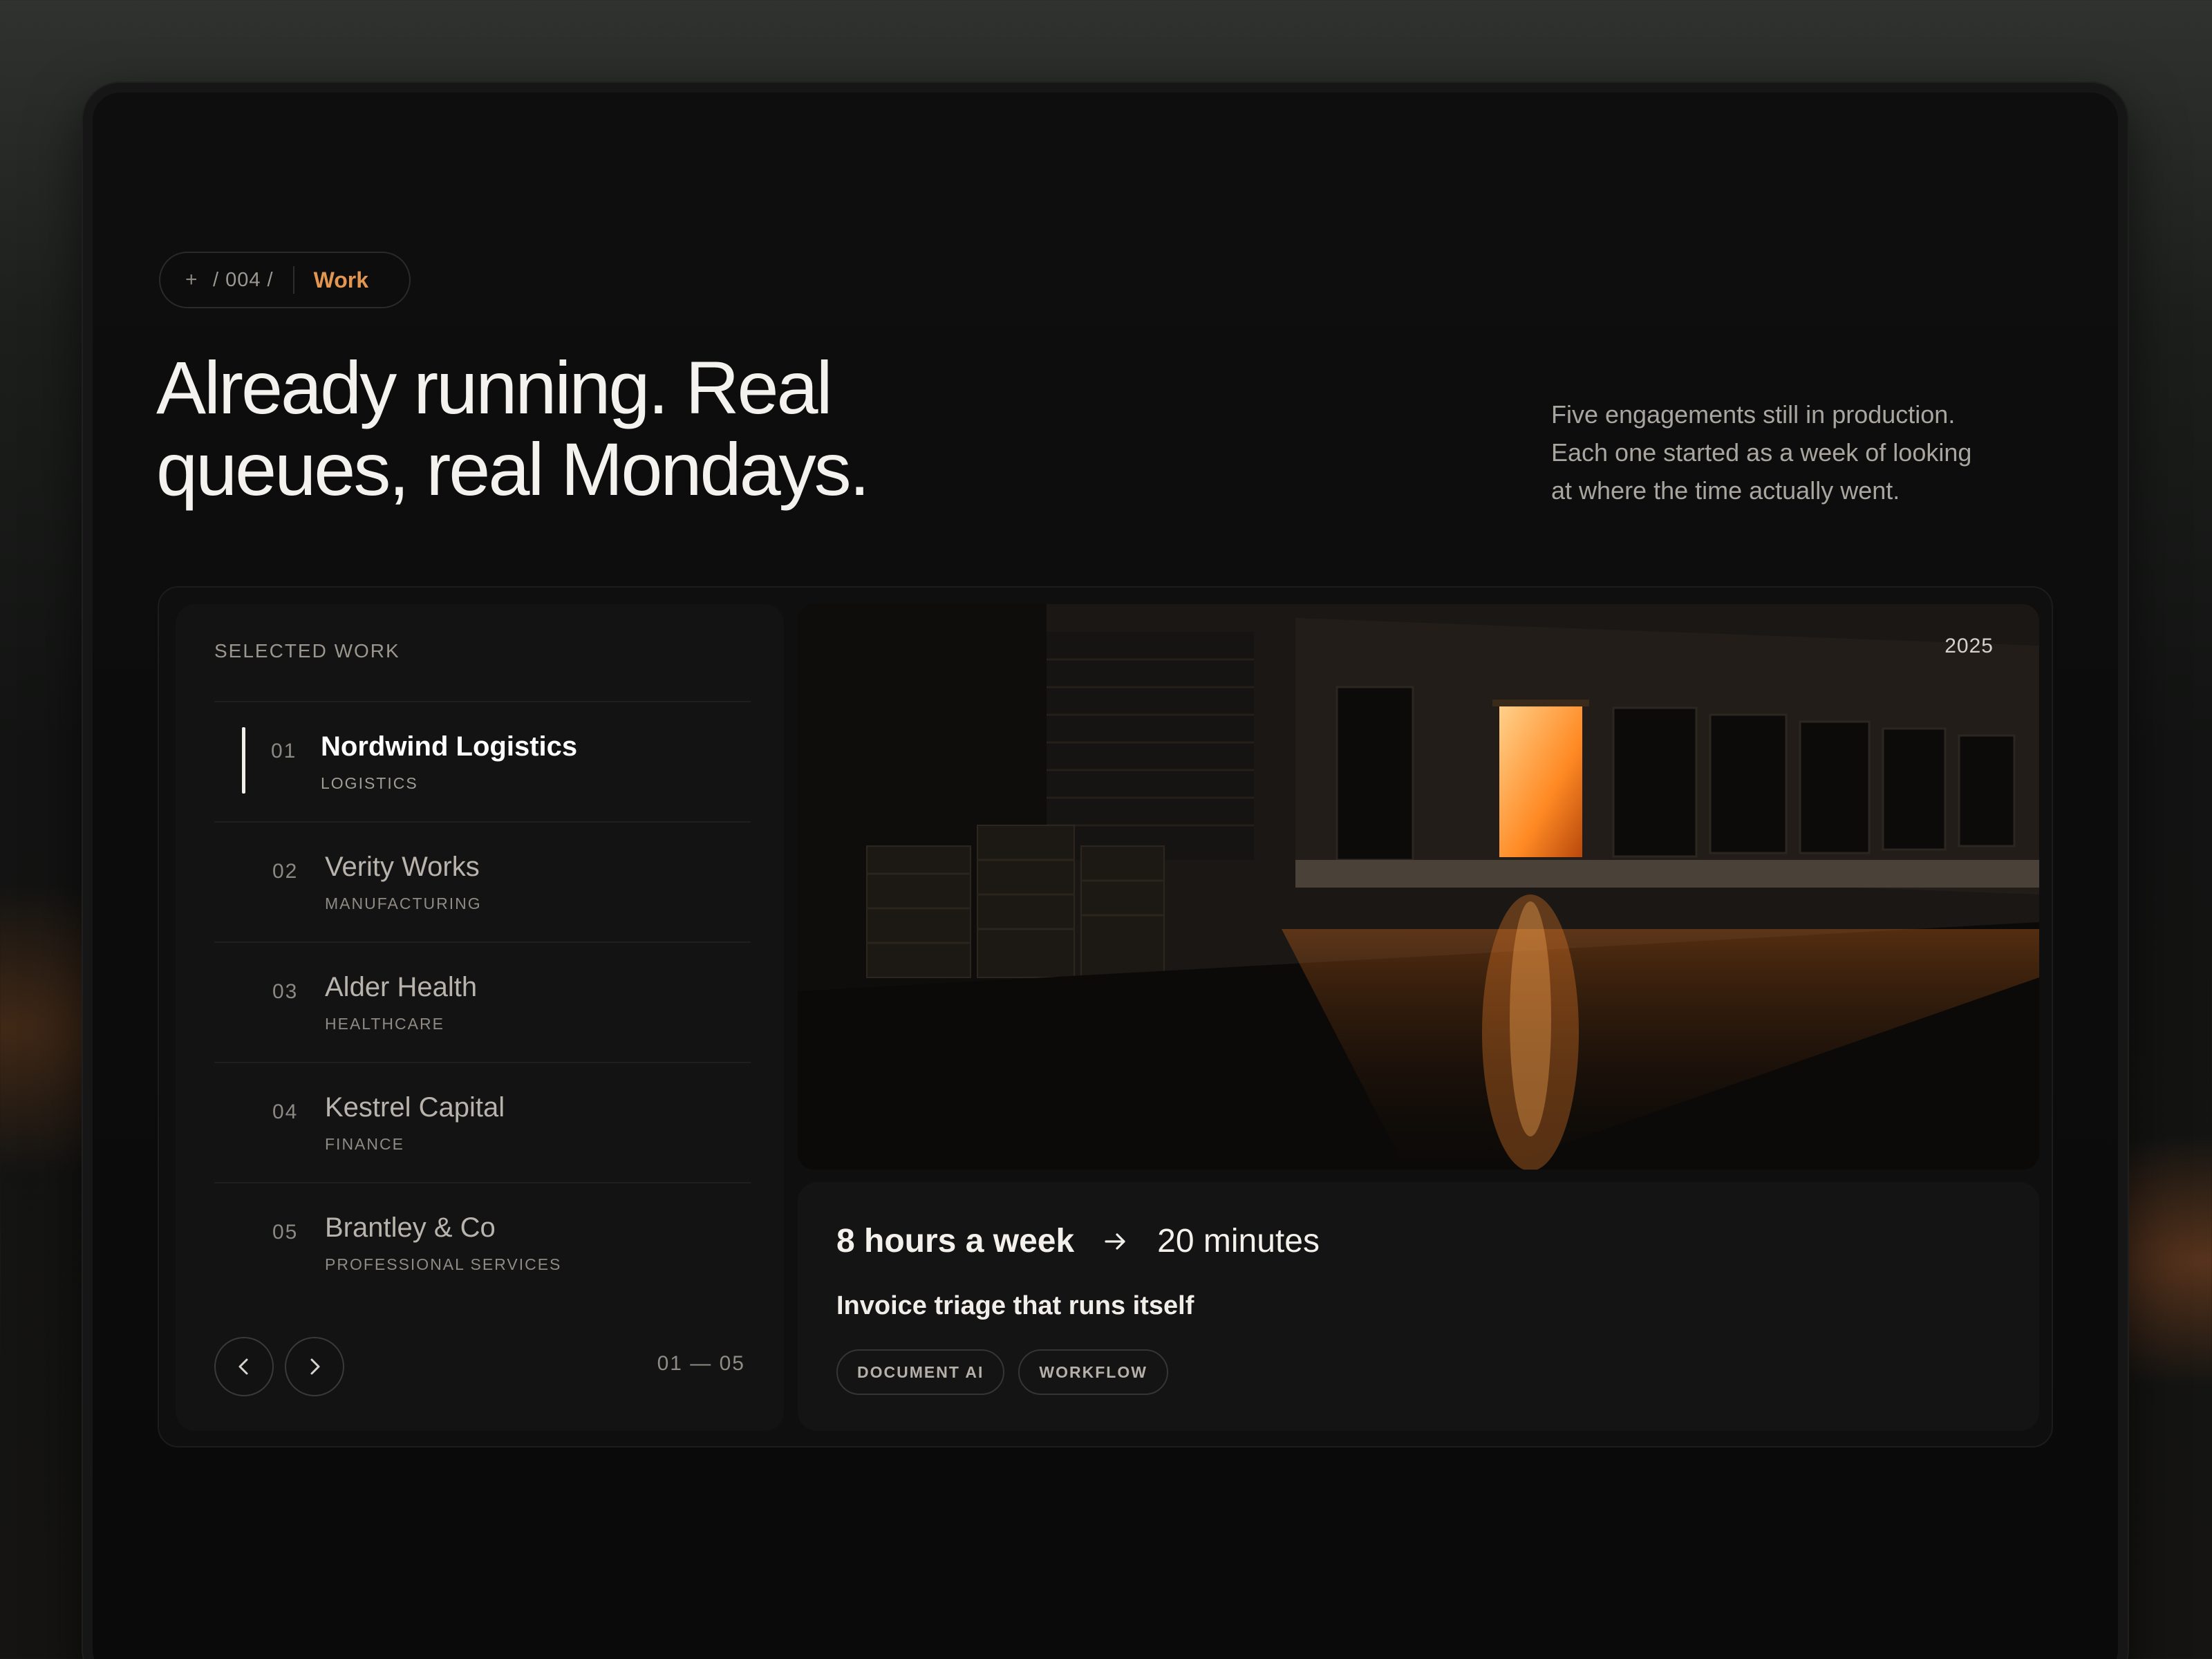  I want to click on work-item-sector: HEALTHCARE, so click(385, 1024).